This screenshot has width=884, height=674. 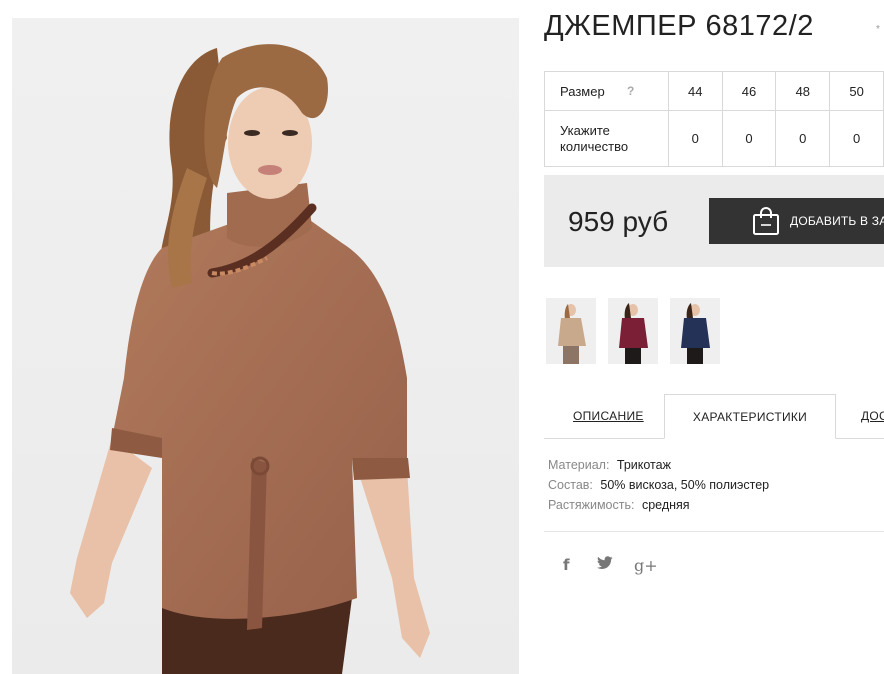 What do you see at coordinates (695, 138) in the screenshot?
I see `quantity-input-44: 0` at bounding box center [695, 138].